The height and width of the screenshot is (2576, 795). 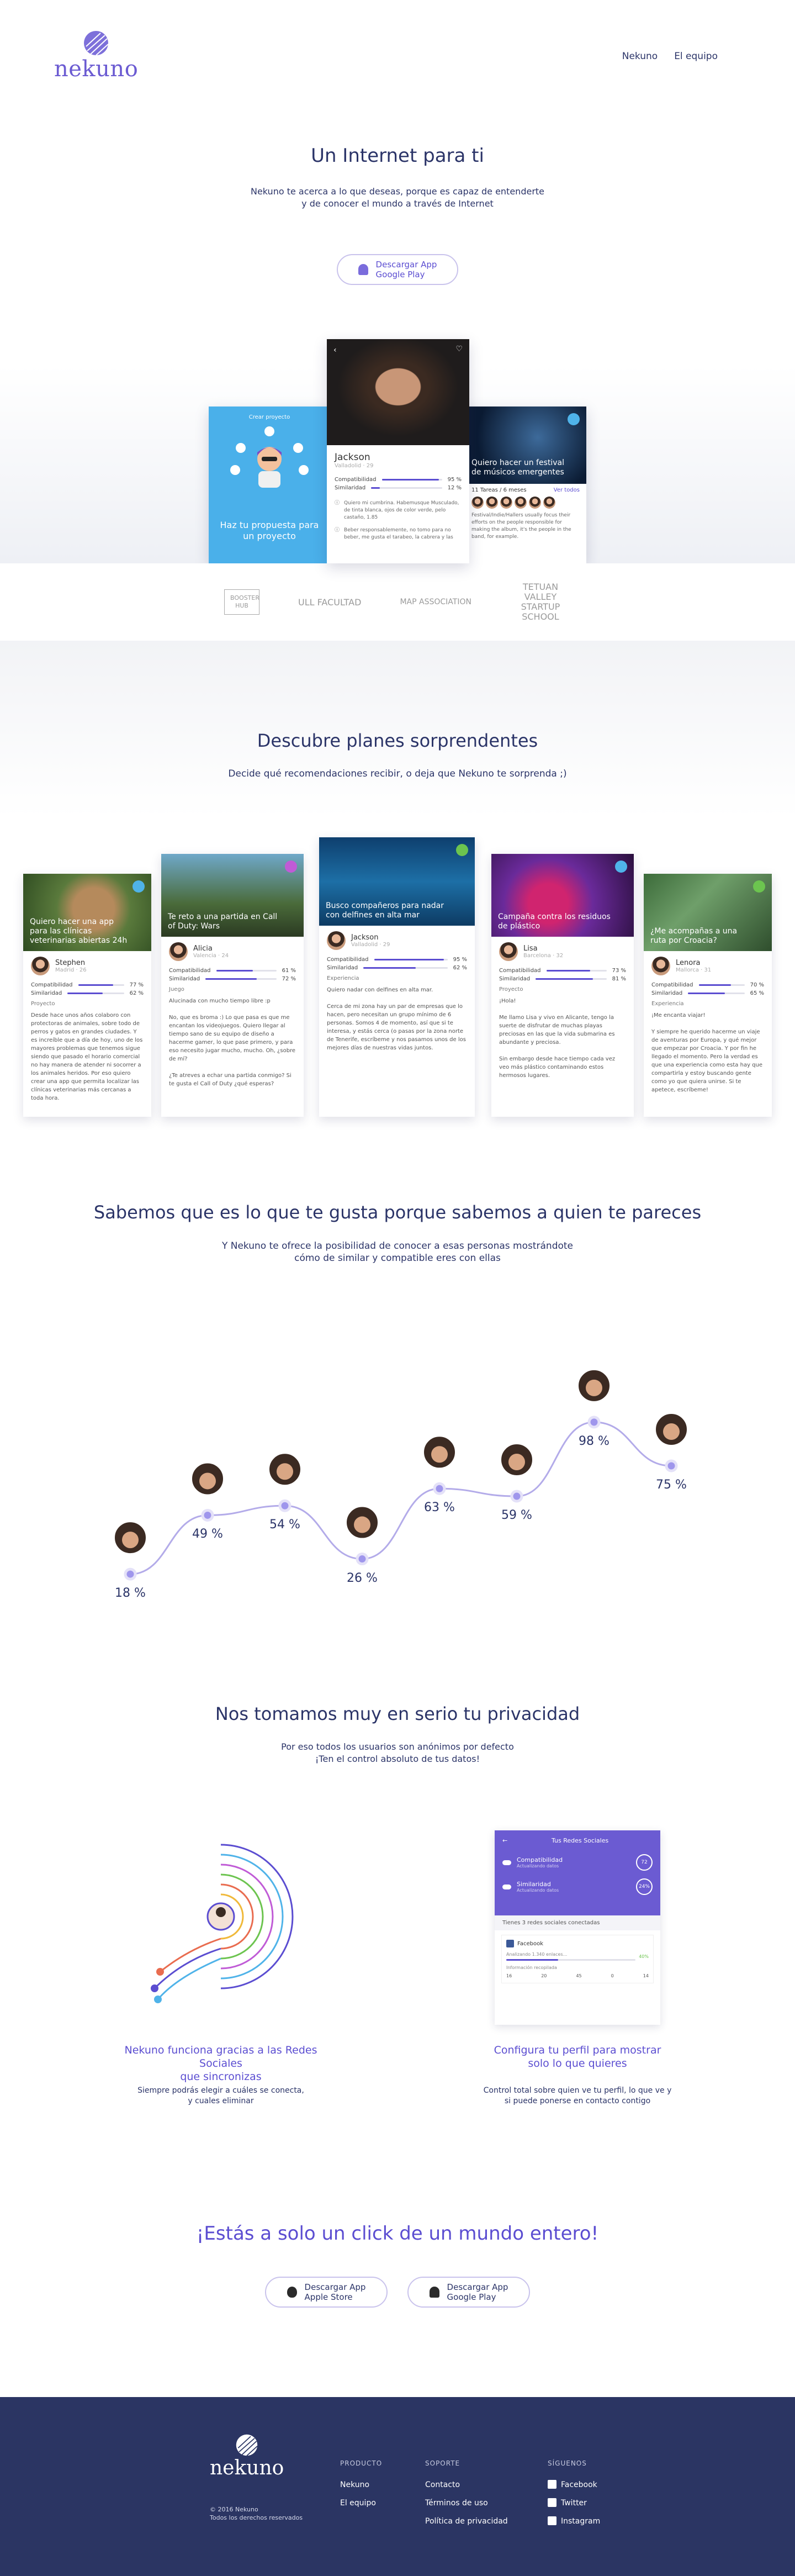 I want to click on back-arrow-icon: ‹, so click(x=335, y=350).